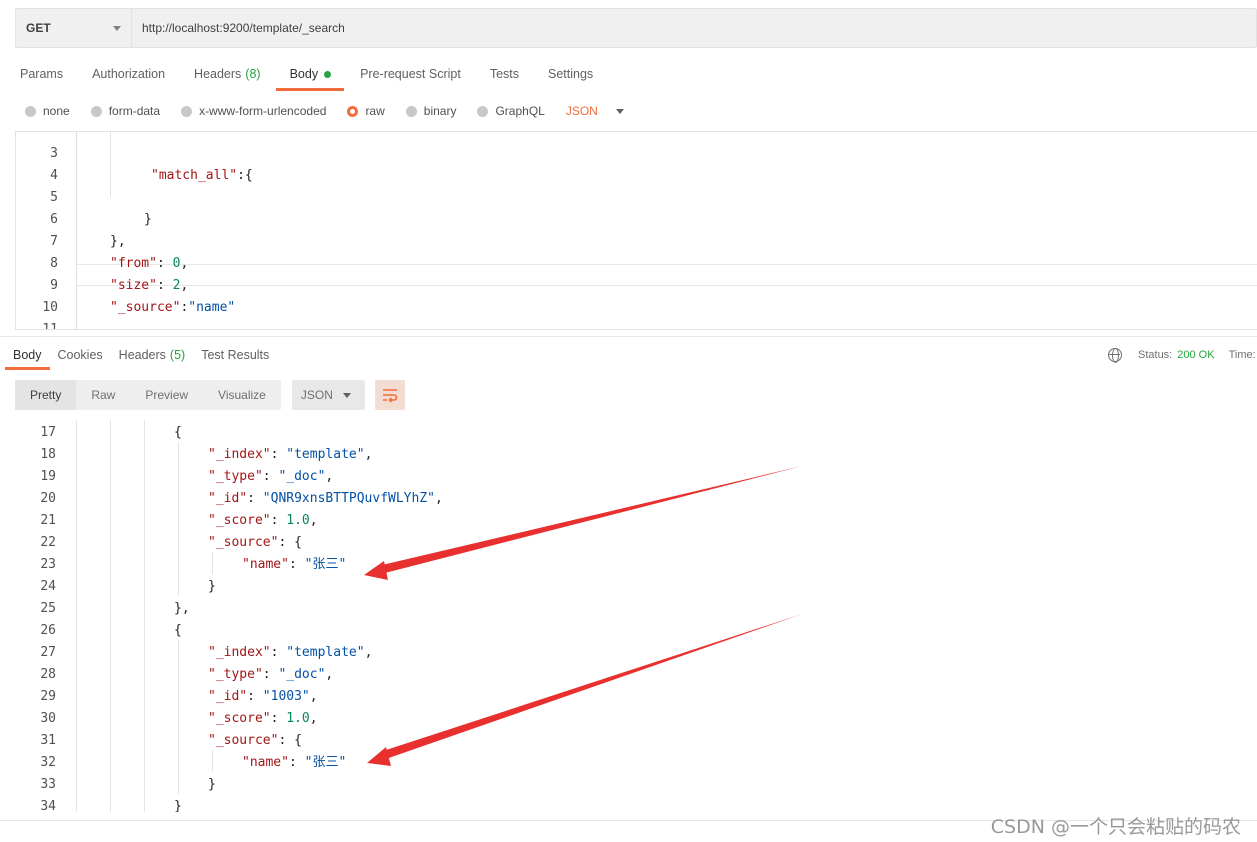  What do you see at coordinates (263, 696) in the screenshot?
I see `code-text: "_id": "1003",` at bounding box center [263, 696].